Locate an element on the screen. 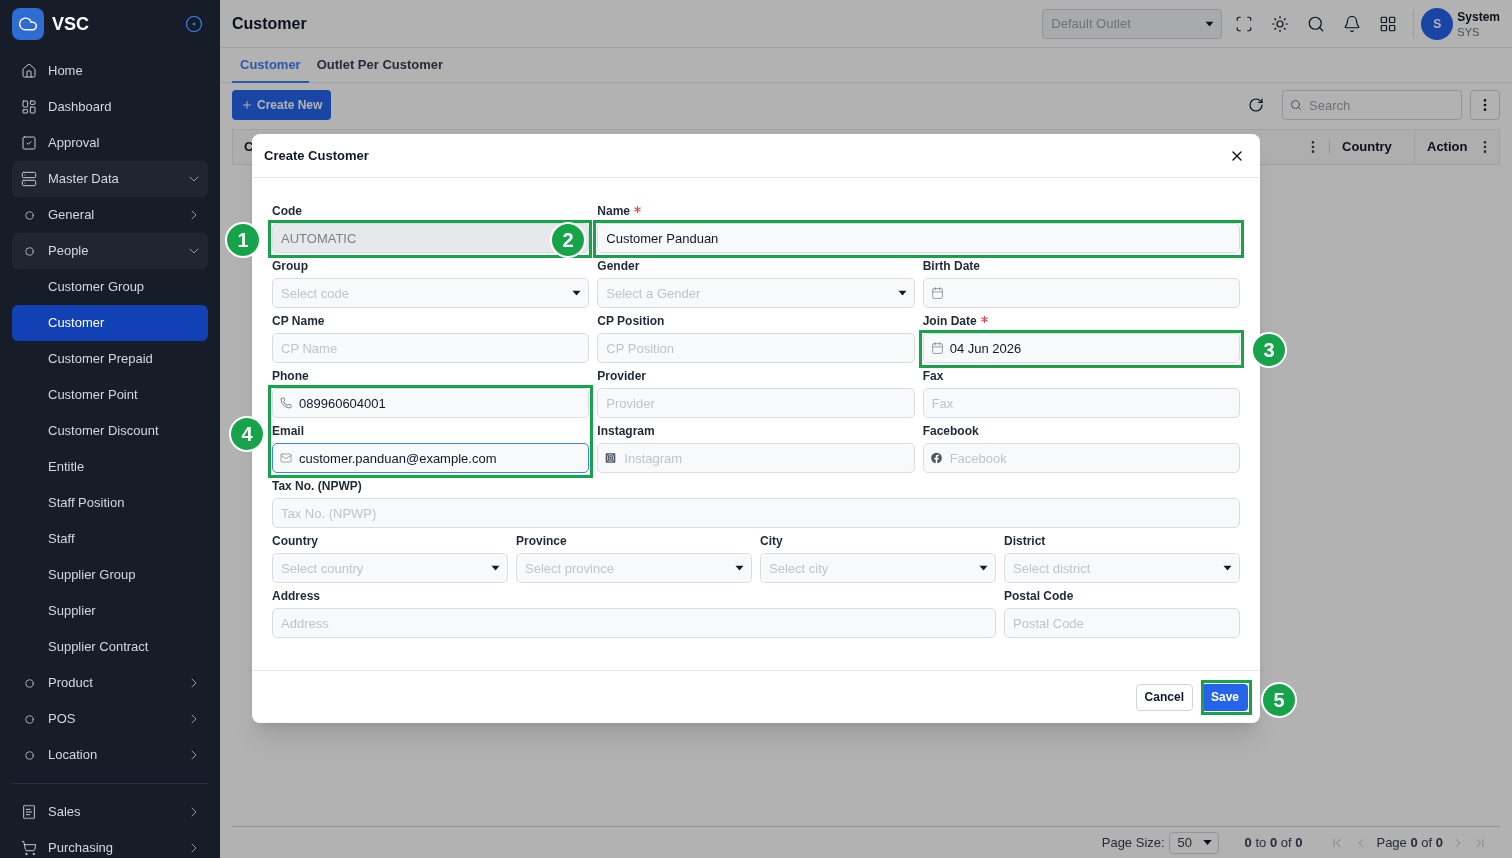 Image resolution: width=1512 pixels, height=858 pixels. field-label: Gender is located at coordinates (618, 266).